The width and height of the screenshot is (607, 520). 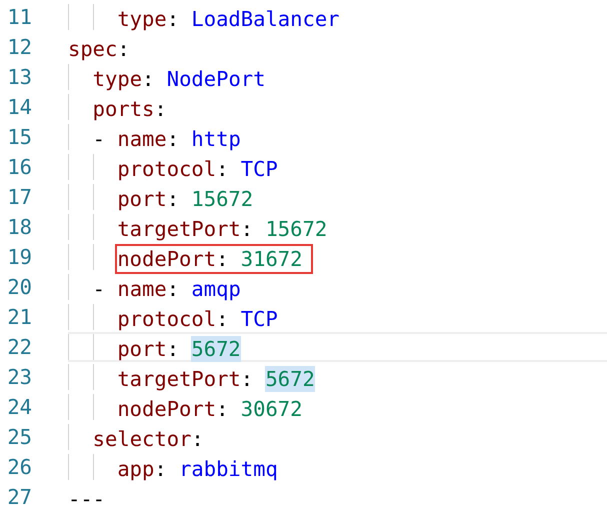 What do you see at coordinates (19, 137) in the screenshot?
I see `line-number: 15` at bounding box center [19, 137].